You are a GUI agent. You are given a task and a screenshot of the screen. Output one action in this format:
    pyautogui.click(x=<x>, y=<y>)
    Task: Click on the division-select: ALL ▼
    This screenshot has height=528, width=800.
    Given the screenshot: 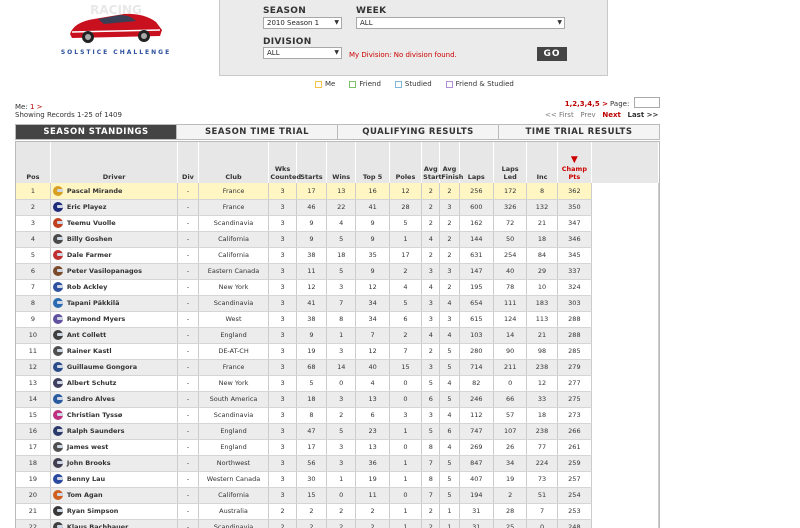 What is the action you would take?
    pyautogui.click(x=302, y=53)
    